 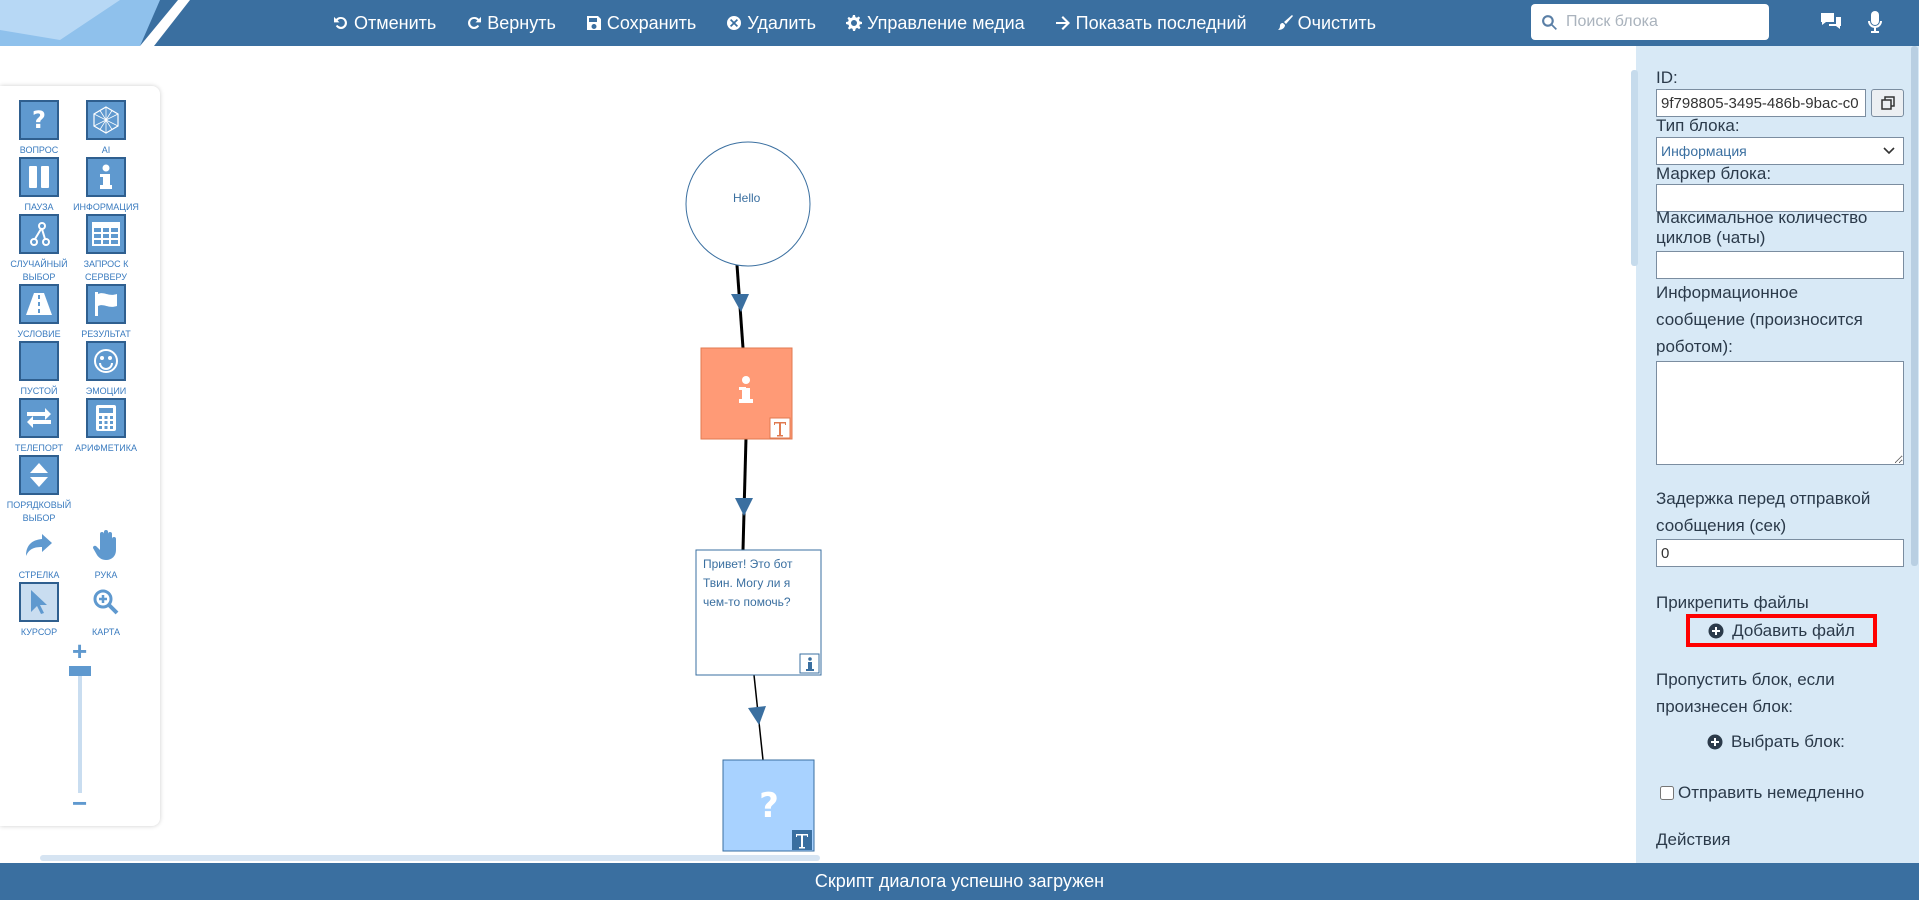 I want to click on tool-ai: AI, so click(x=106, y=128).